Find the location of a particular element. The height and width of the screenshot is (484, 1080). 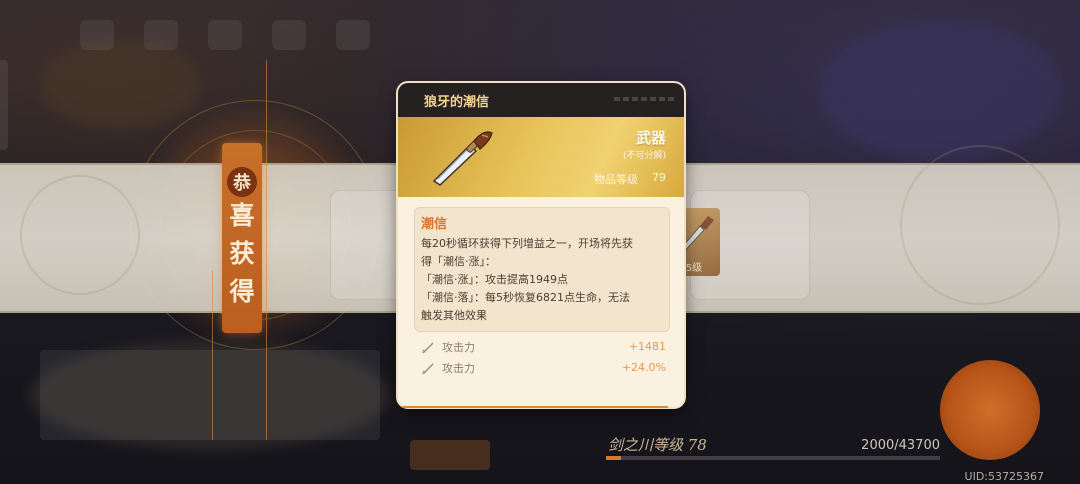

background-icon-row is located at coordinates (225, 35).